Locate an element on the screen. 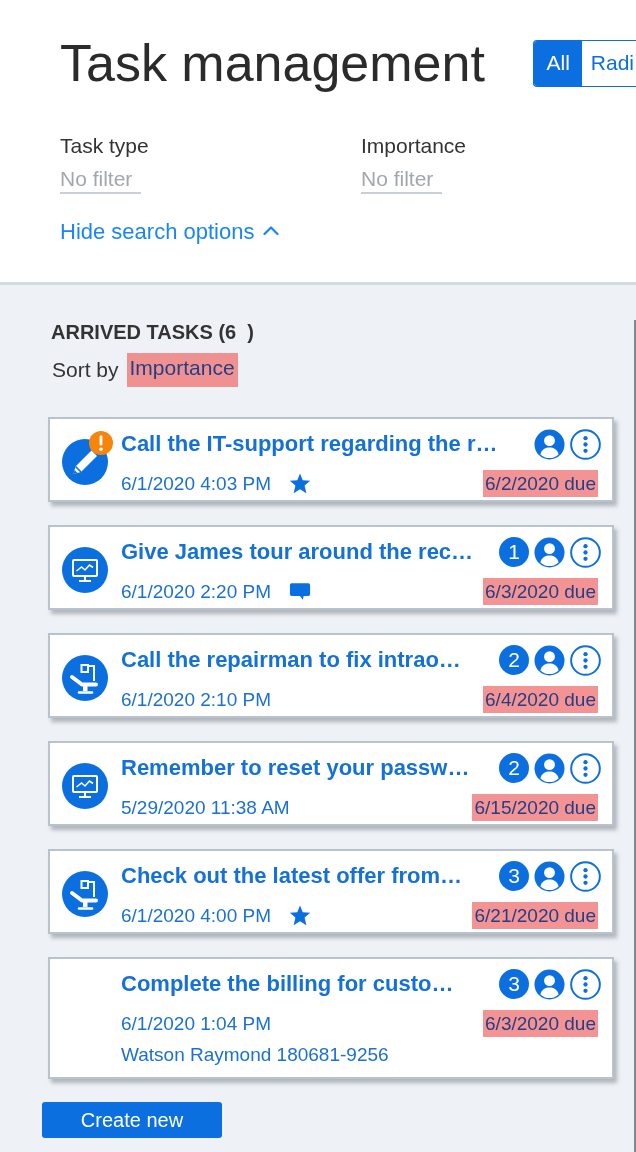 The width and height of the screenshot is (636, 1152). priority-badge: 1 is located at coordinates (514, 552).